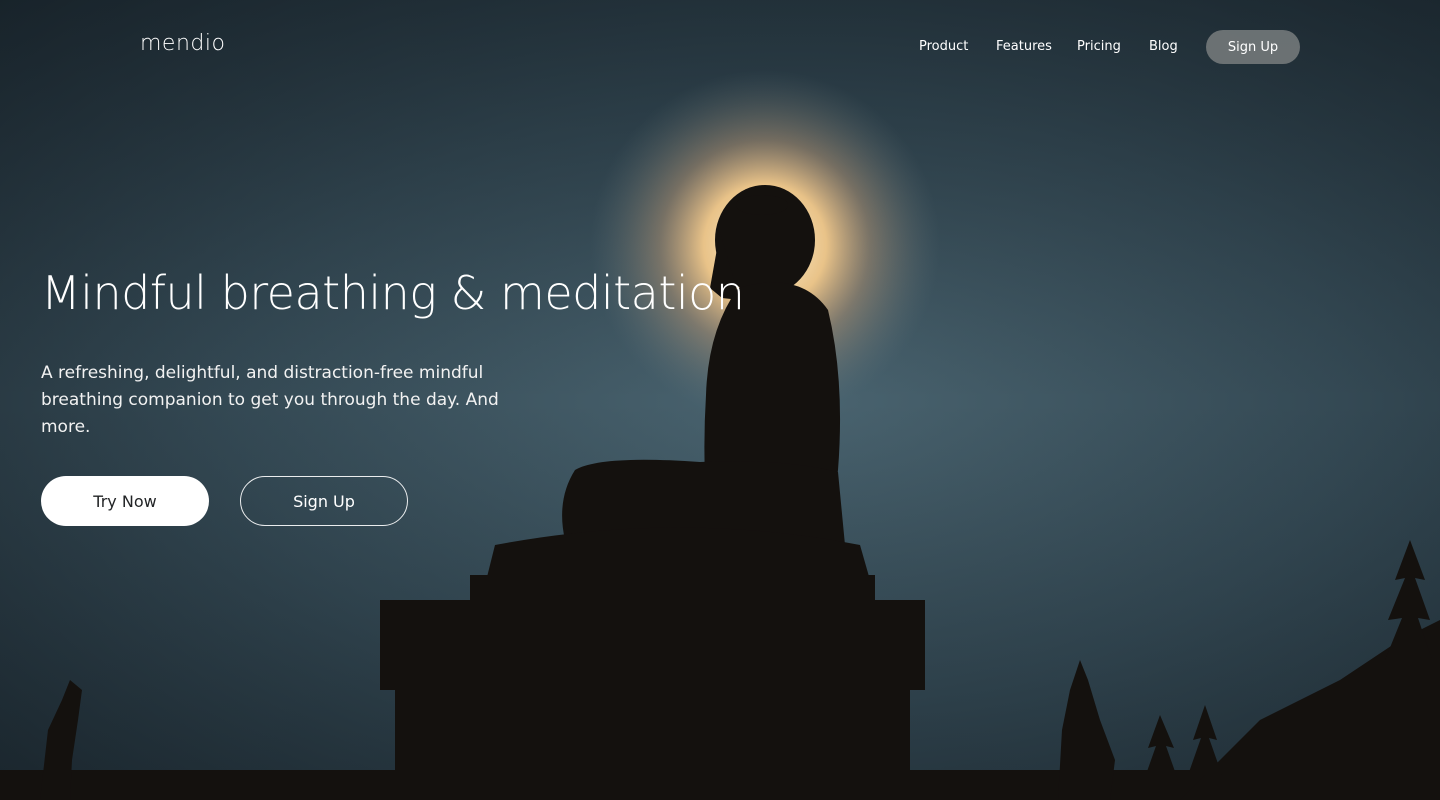 The width and height of the screenshot is (1440, 800). Describe the element at coordinates (1024, 46) in the screenshot. I see `nav-link-features: Features` at that location.